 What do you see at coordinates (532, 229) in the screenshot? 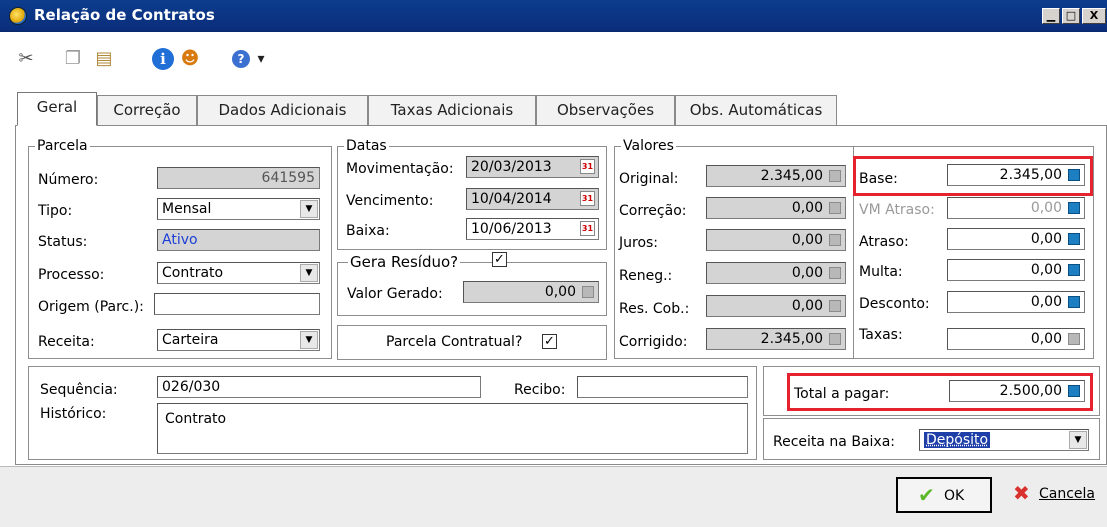
I see `baixa-date: 10/06/2013 31` at bounding box center [532, 229].